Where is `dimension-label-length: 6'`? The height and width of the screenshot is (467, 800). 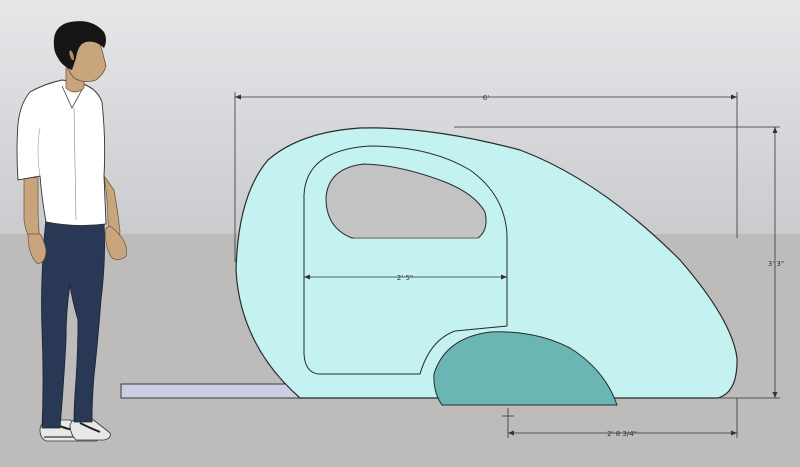
dimension-label-length: 6' is located at coordinates (486, 98).